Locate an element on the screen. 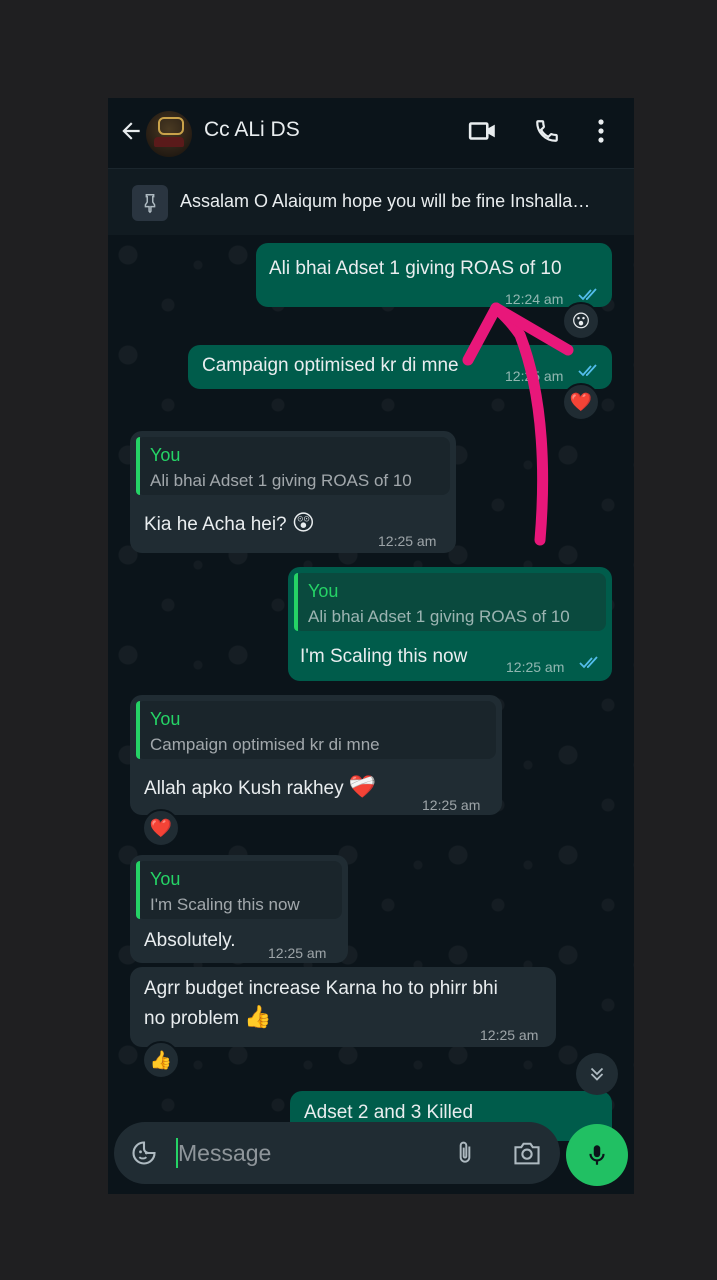  chat-header: Cc ALi DS is located at coordinates (371, 133).